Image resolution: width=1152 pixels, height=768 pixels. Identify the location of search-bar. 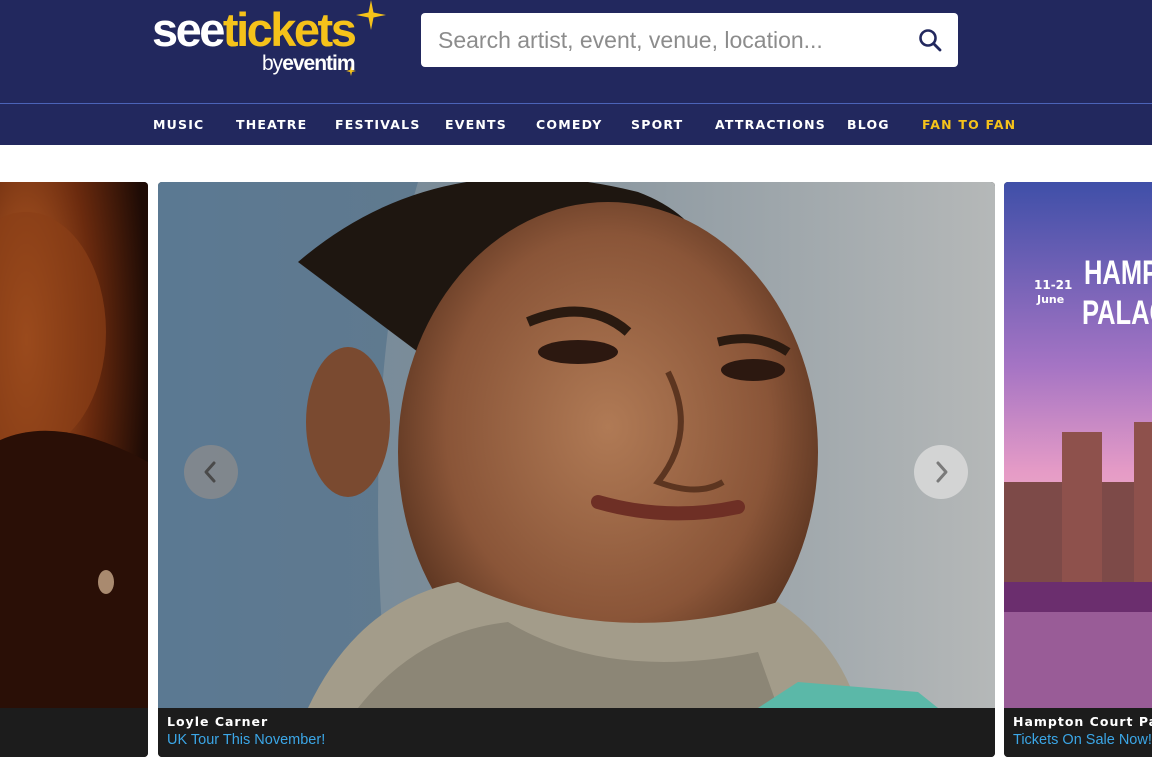
(689, 40).